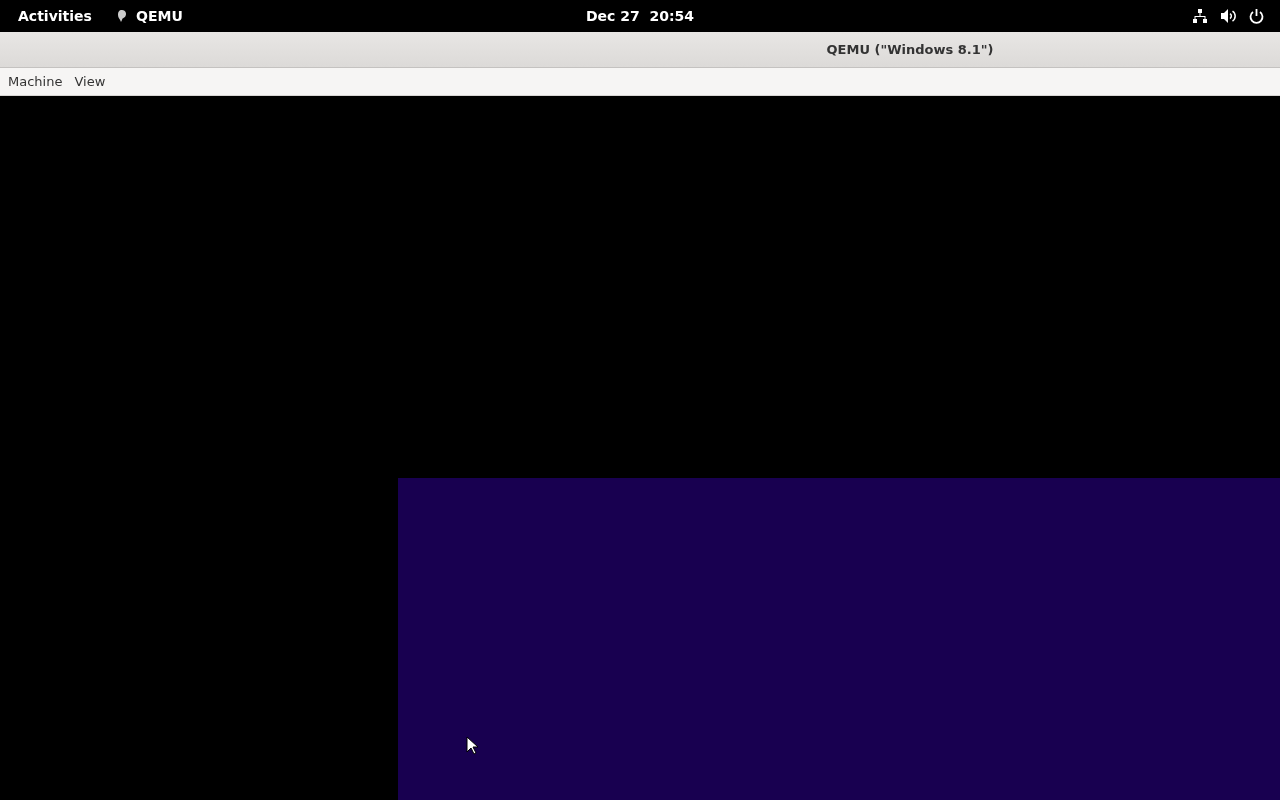  Describe the element at coordinates (472, 745) in the screenshot. I see `cursor-icon` at that location.